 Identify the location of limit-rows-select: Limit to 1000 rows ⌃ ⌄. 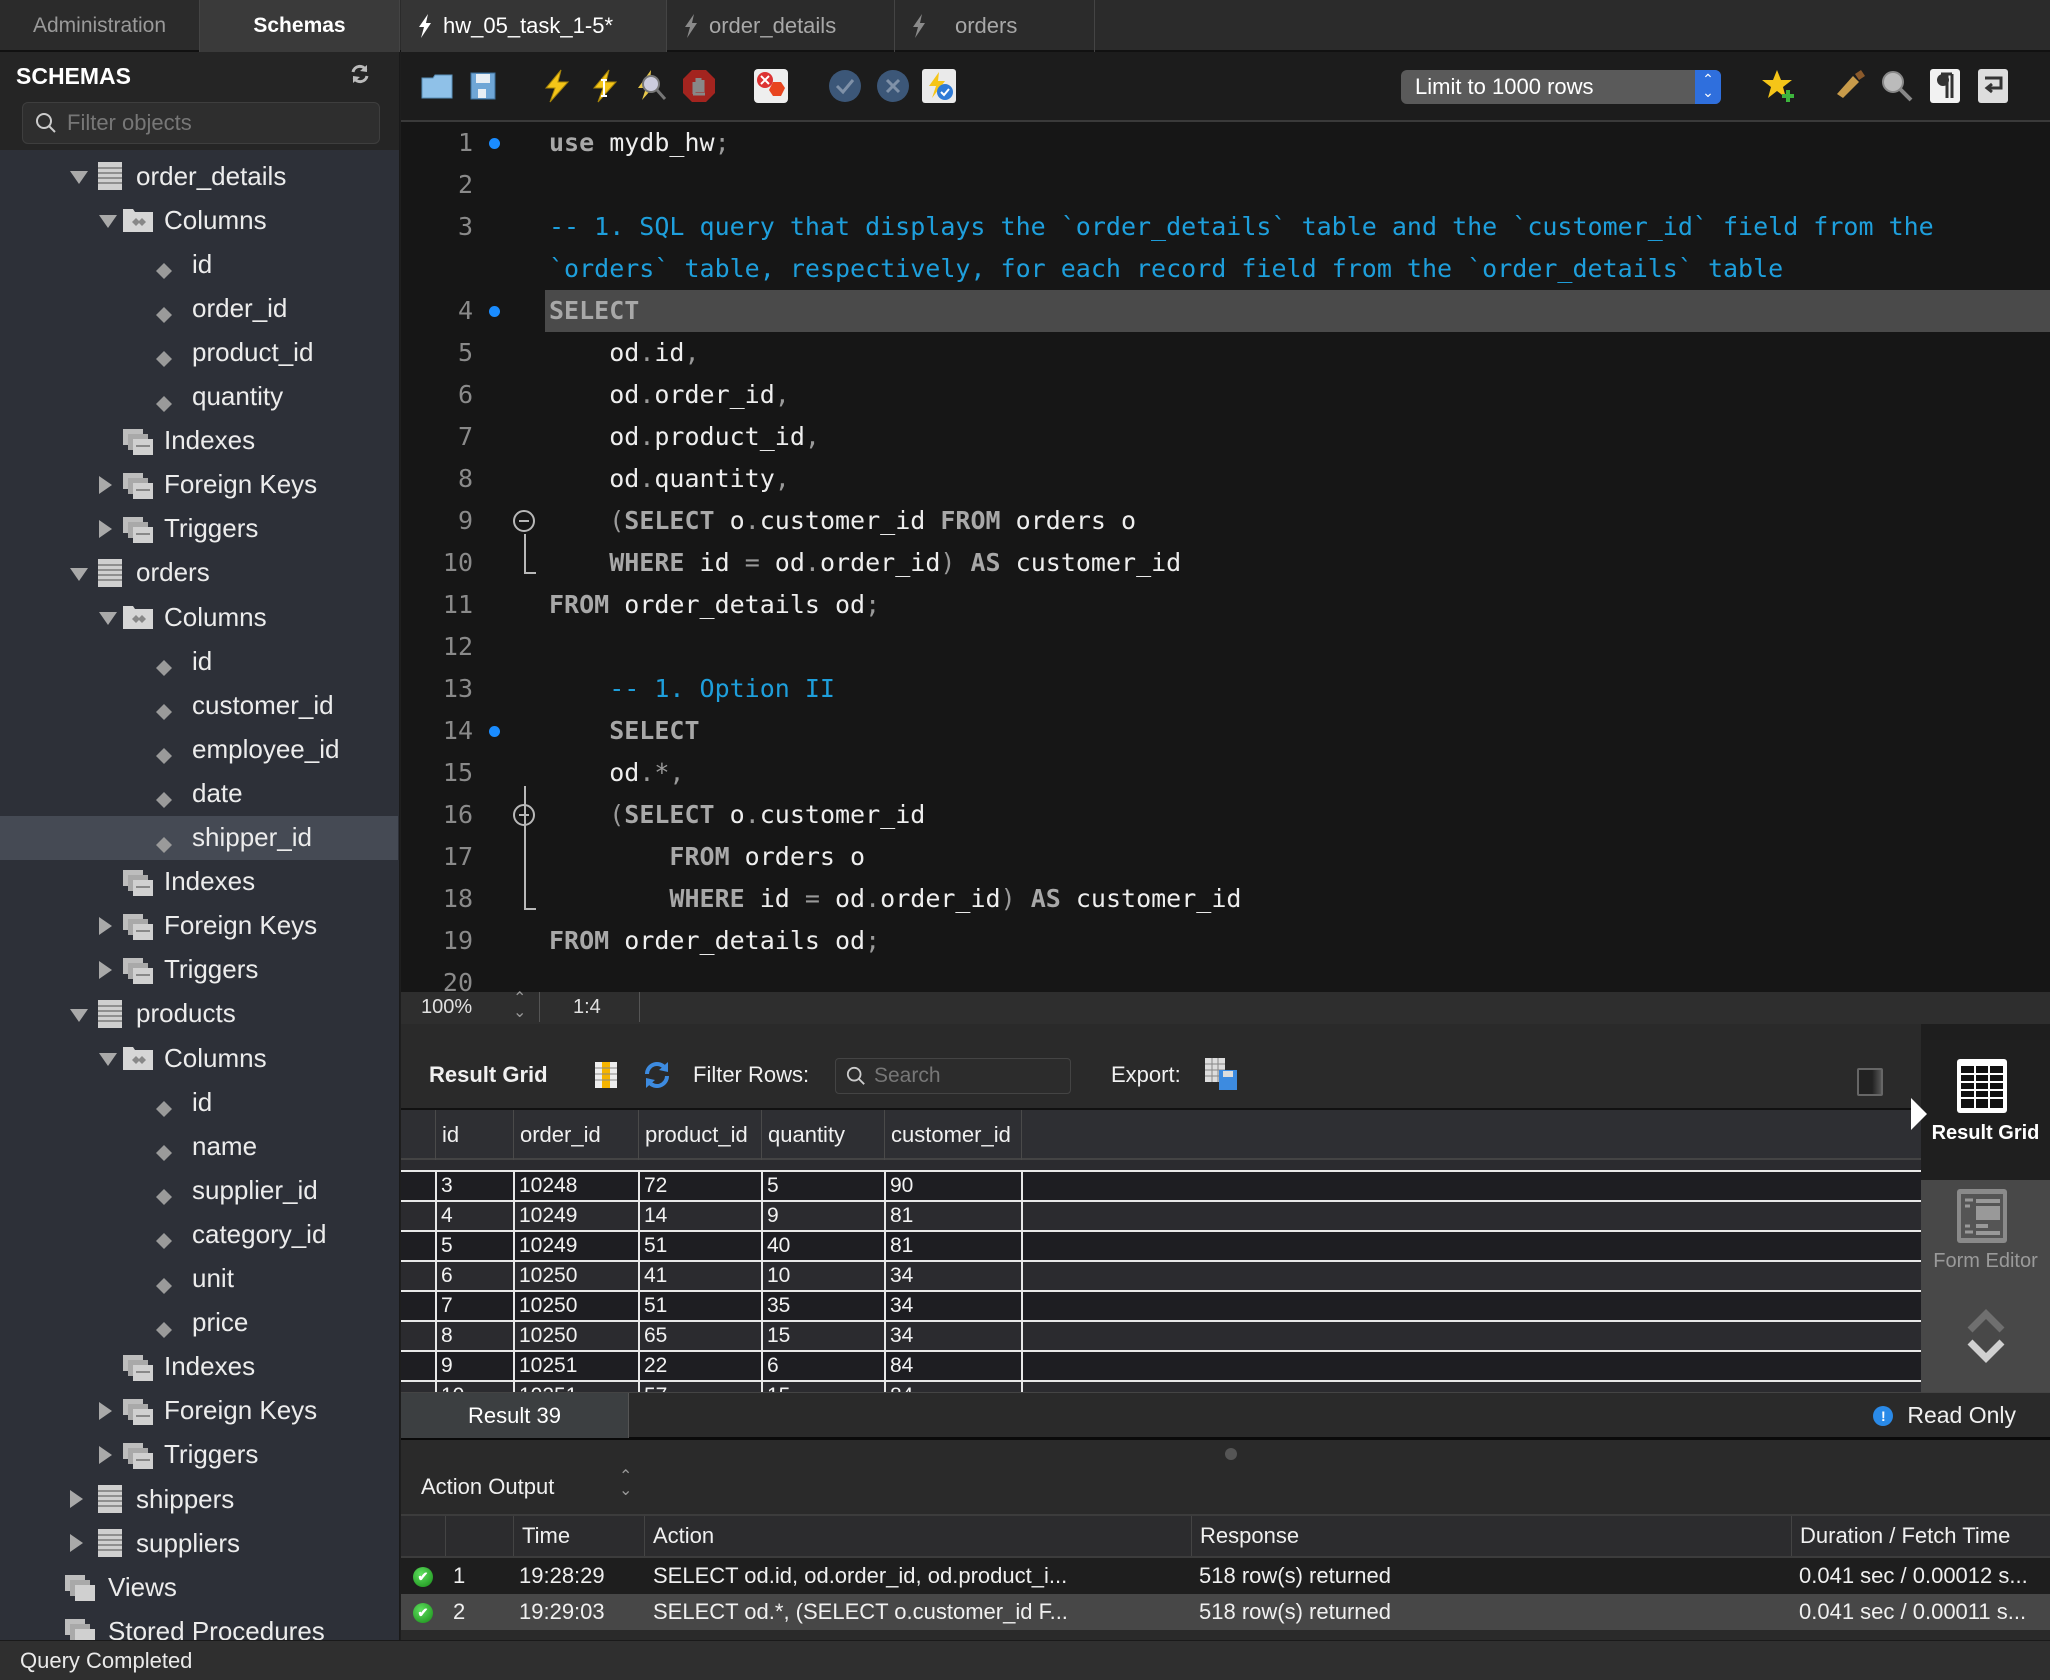
(1561, 87).